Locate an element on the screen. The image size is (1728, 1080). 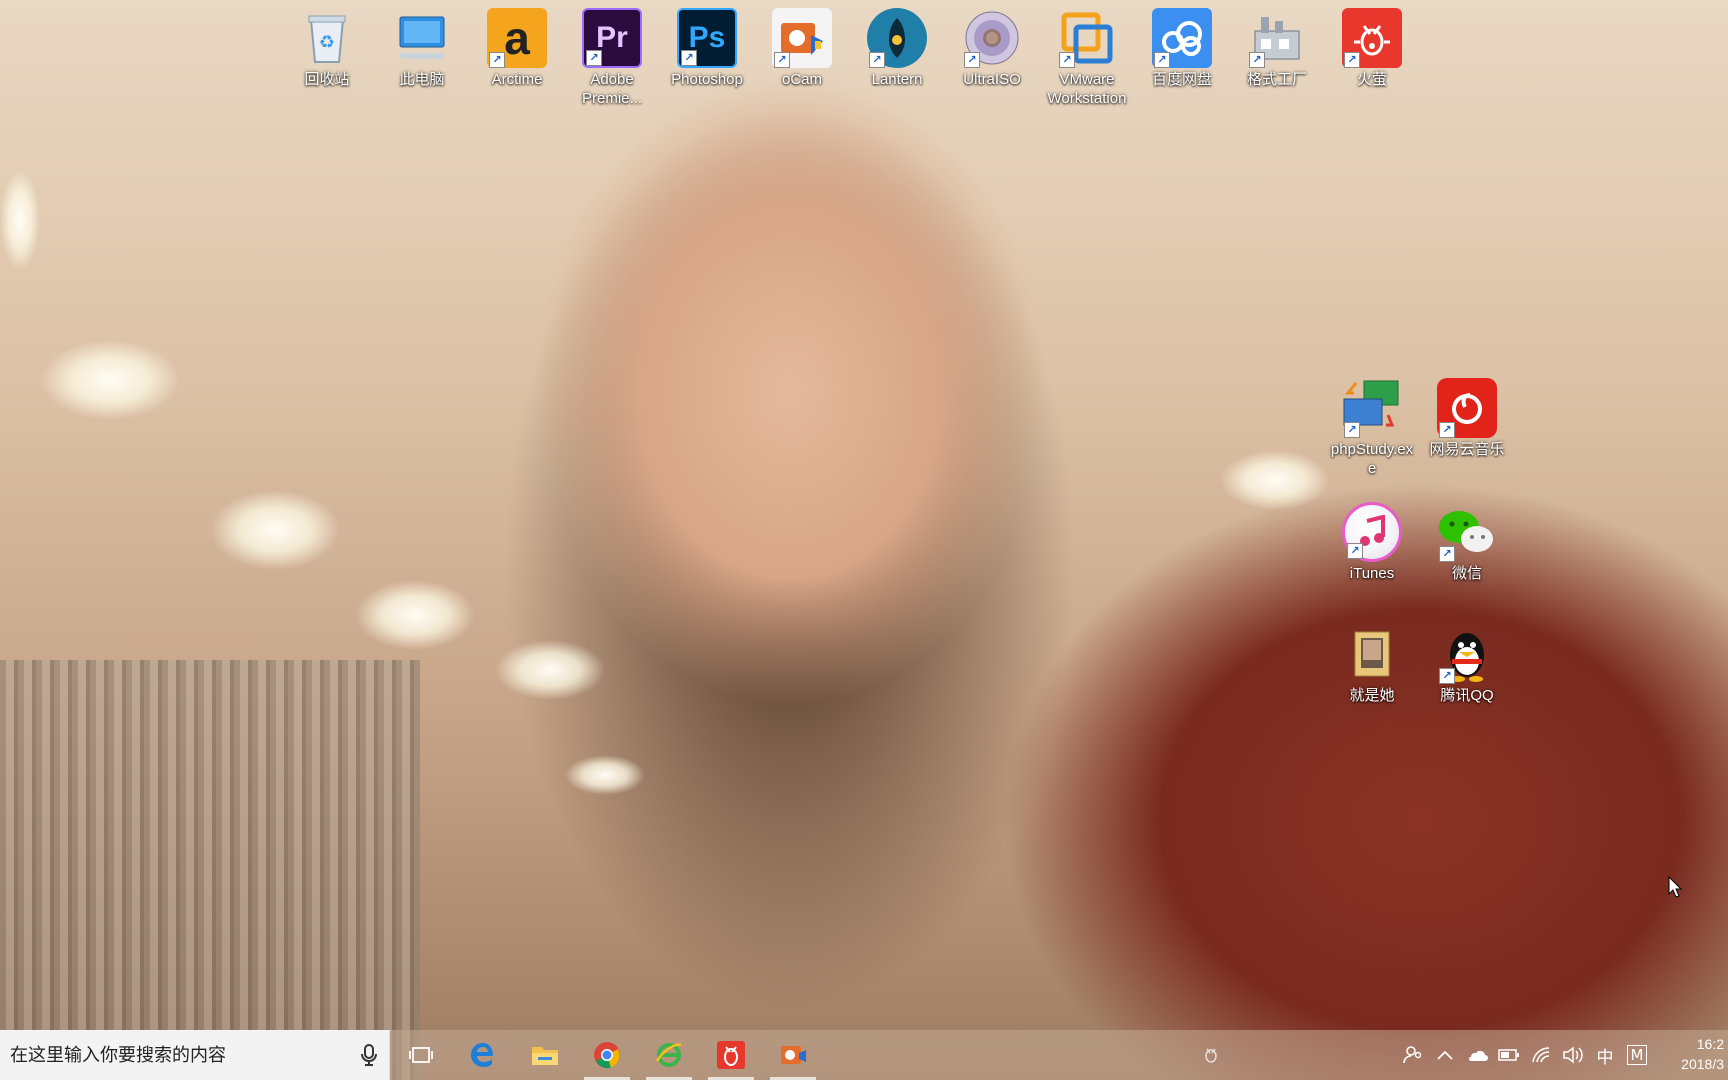
ie-icon is located at coordinates (668, 1055).